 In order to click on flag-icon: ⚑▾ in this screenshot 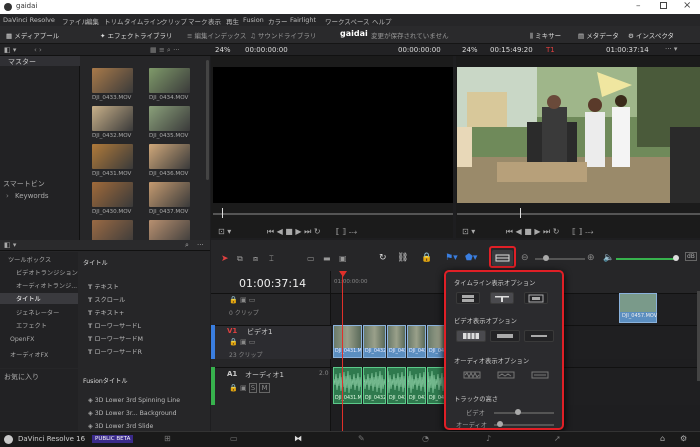, I will do `click(451, 258)`.